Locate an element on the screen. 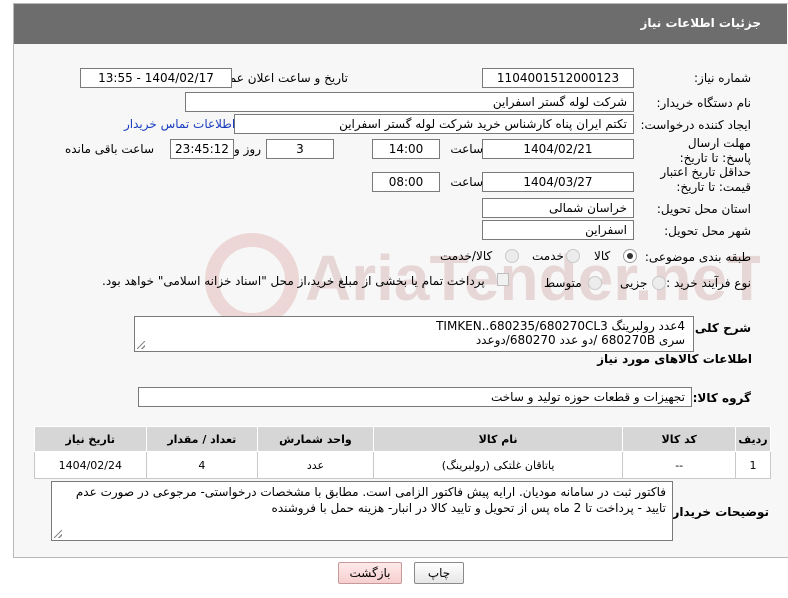  buyer-org-label: نام دستگاه خریدار: is located at coordinates (704, 103).